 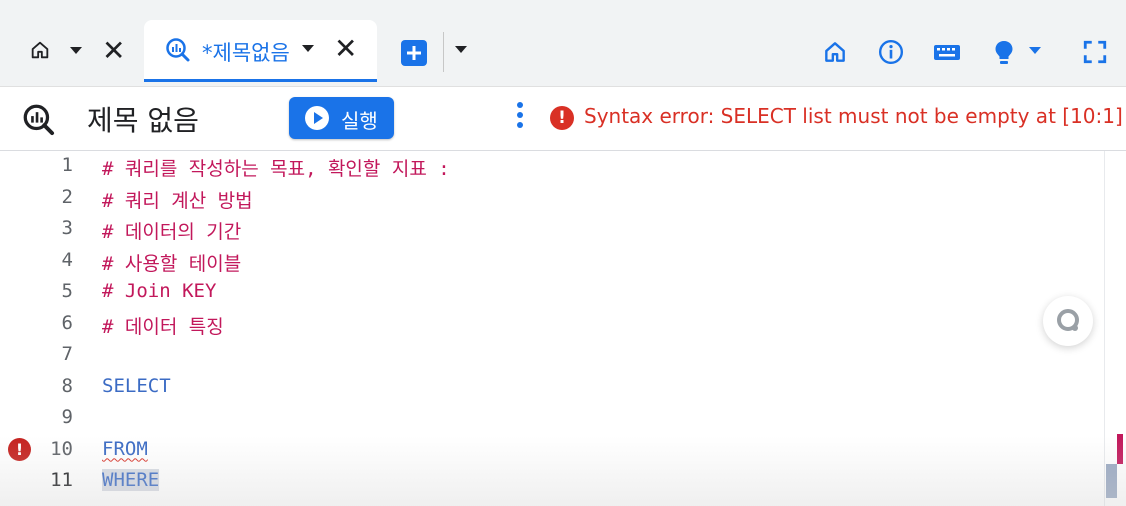 What do you see at coordinates (552, 481) in the screenshot?
I see `editor-line-active: 11 WHERE` at bounding box center [552, 481].